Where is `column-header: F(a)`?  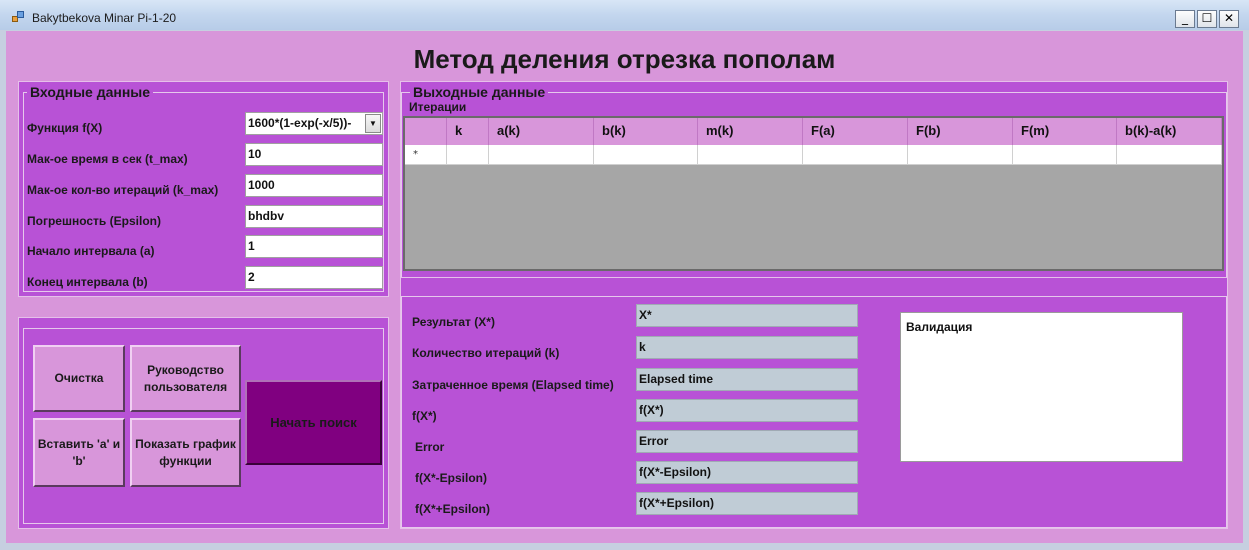
column-header: F(a) is located at coordinates (855, 131).